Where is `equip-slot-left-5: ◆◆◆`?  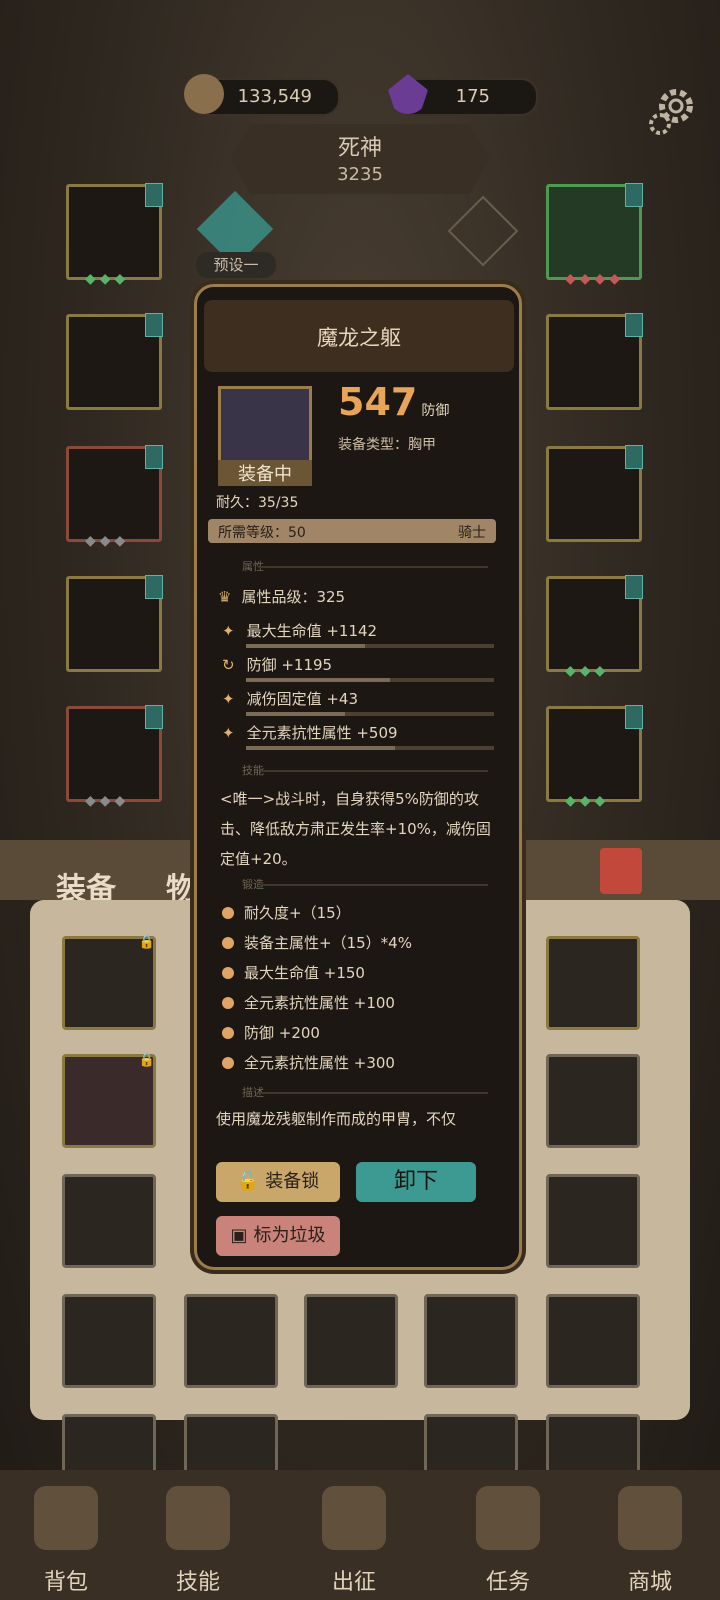 equip-slot-left-5: ◆◆◆ is located at coordinates (114, 757).